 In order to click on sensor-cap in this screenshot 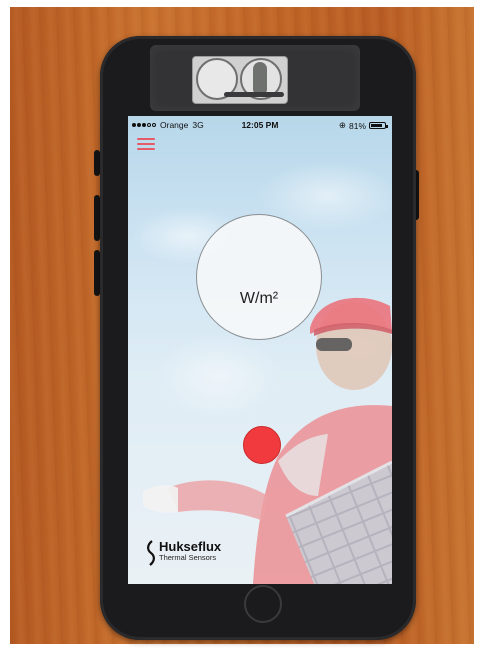, I will do `click(260, 79)`.